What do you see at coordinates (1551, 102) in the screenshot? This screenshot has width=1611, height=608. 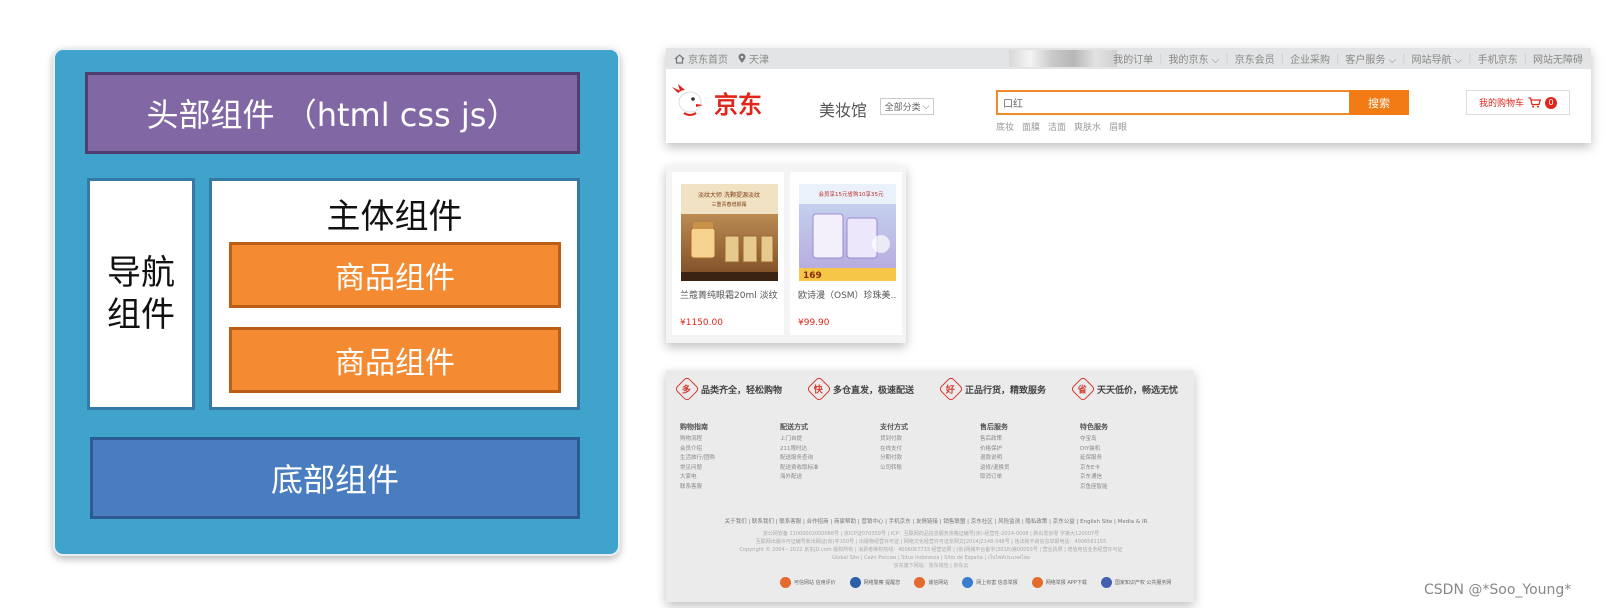 I see `cart-count-badge: 0` at bounding box center [1551, 102].